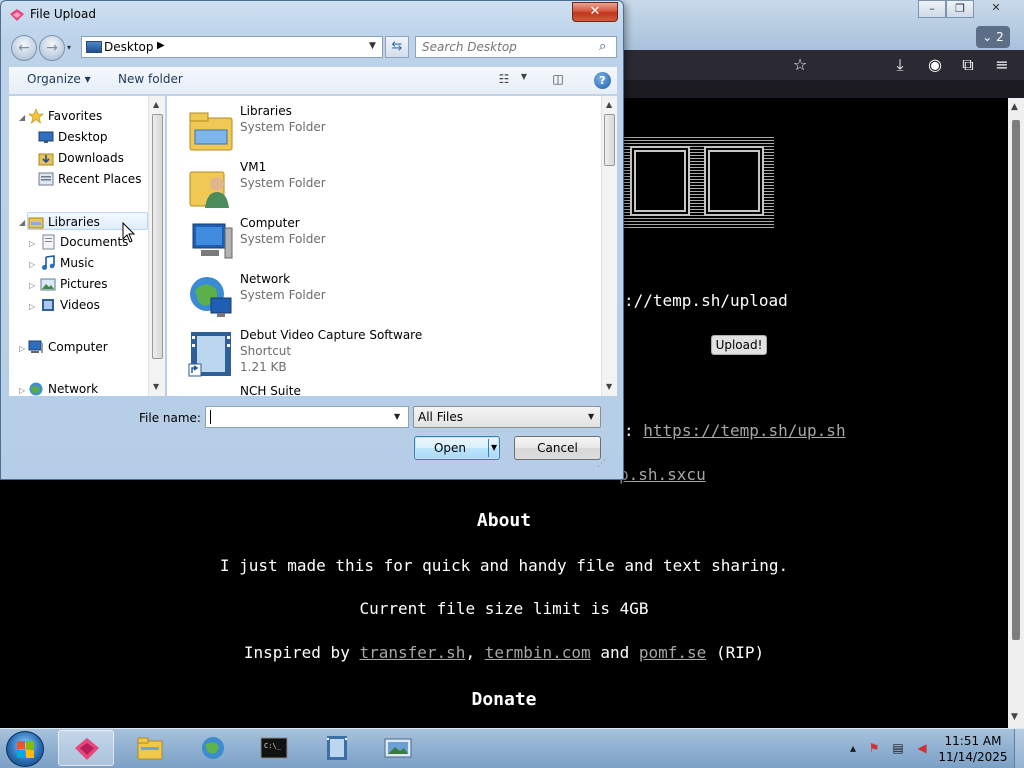 Image resolution: width=1024 pixels, height=768 pixels. What do you see at coordinates (296, 652) in the screenshot?
I see `inspired-prefix: Inspired by` at bounding box center [296, 652].